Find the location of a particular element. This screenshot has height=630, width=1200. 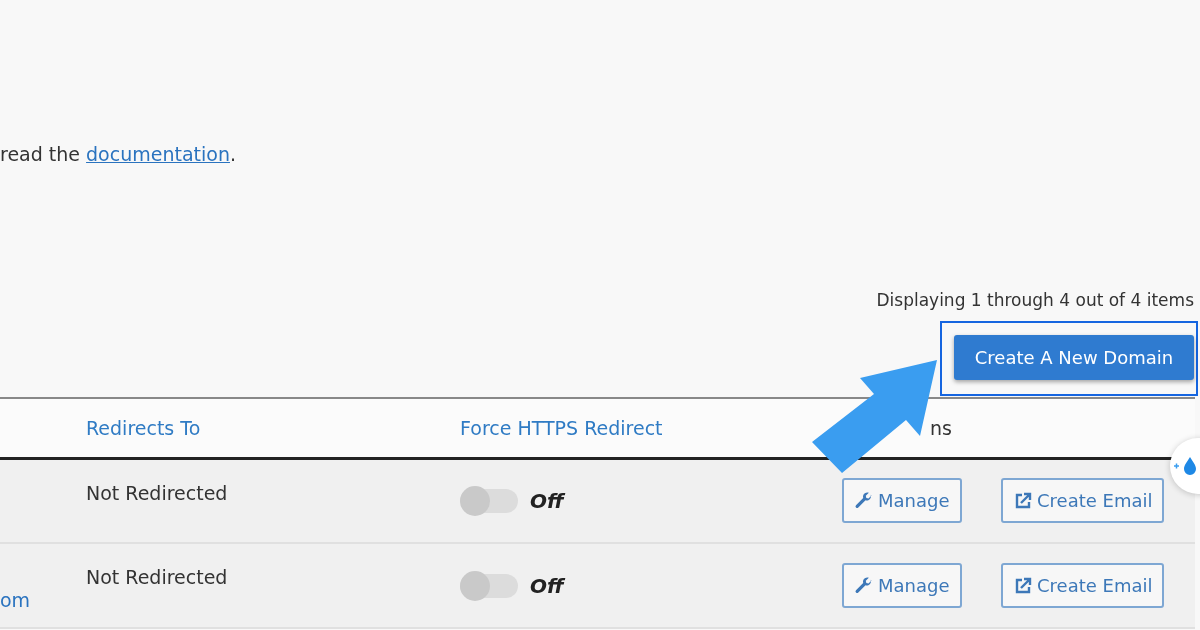

intro-text: read the documentation. is located at coordinates (118, 154).